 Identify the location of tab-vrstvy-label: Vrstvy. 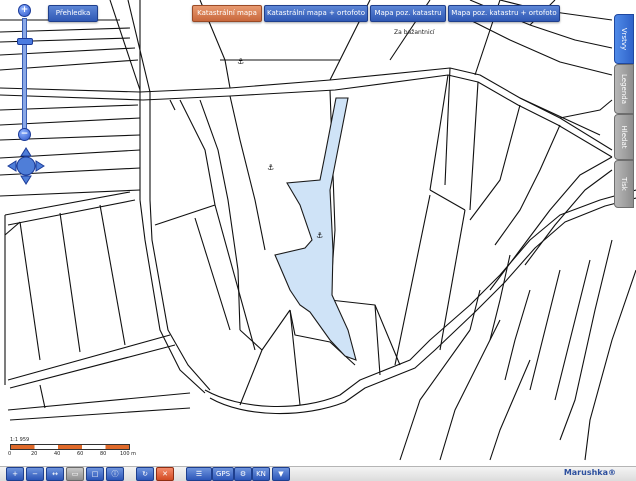
(624, 39).